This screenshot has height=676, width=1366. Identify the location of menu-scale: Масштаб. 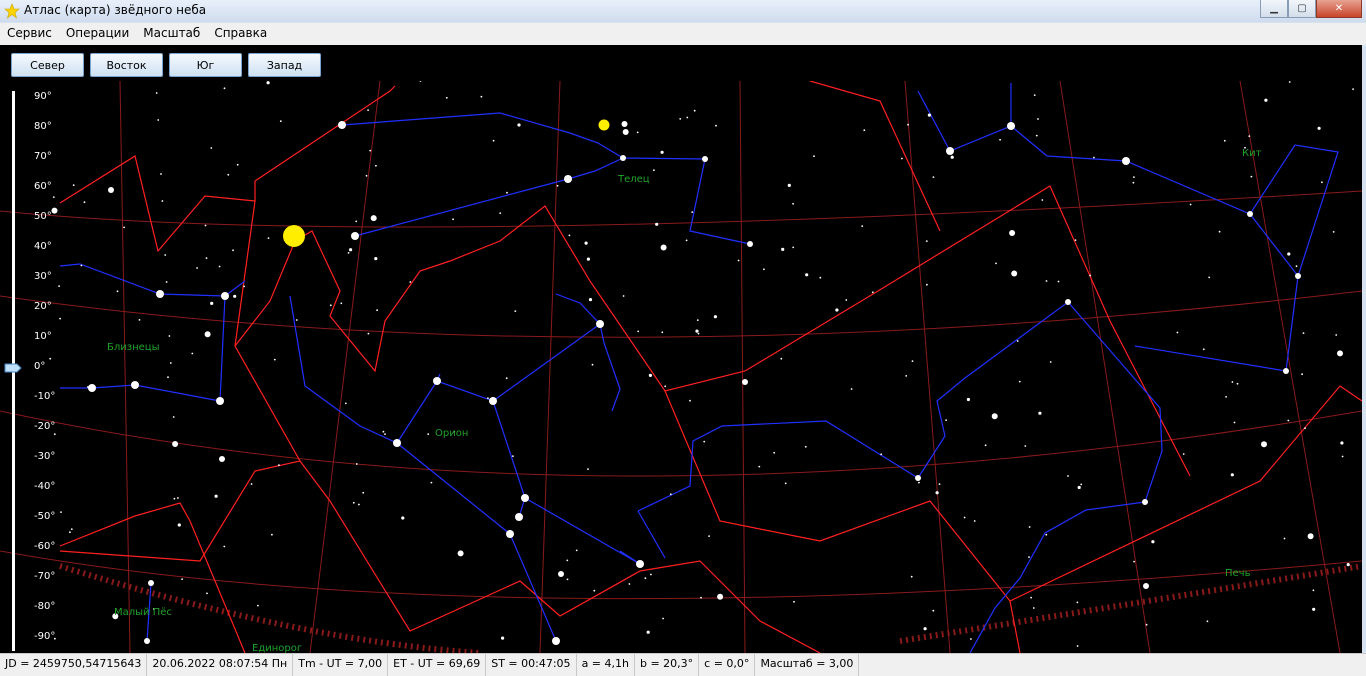
(171, 34).